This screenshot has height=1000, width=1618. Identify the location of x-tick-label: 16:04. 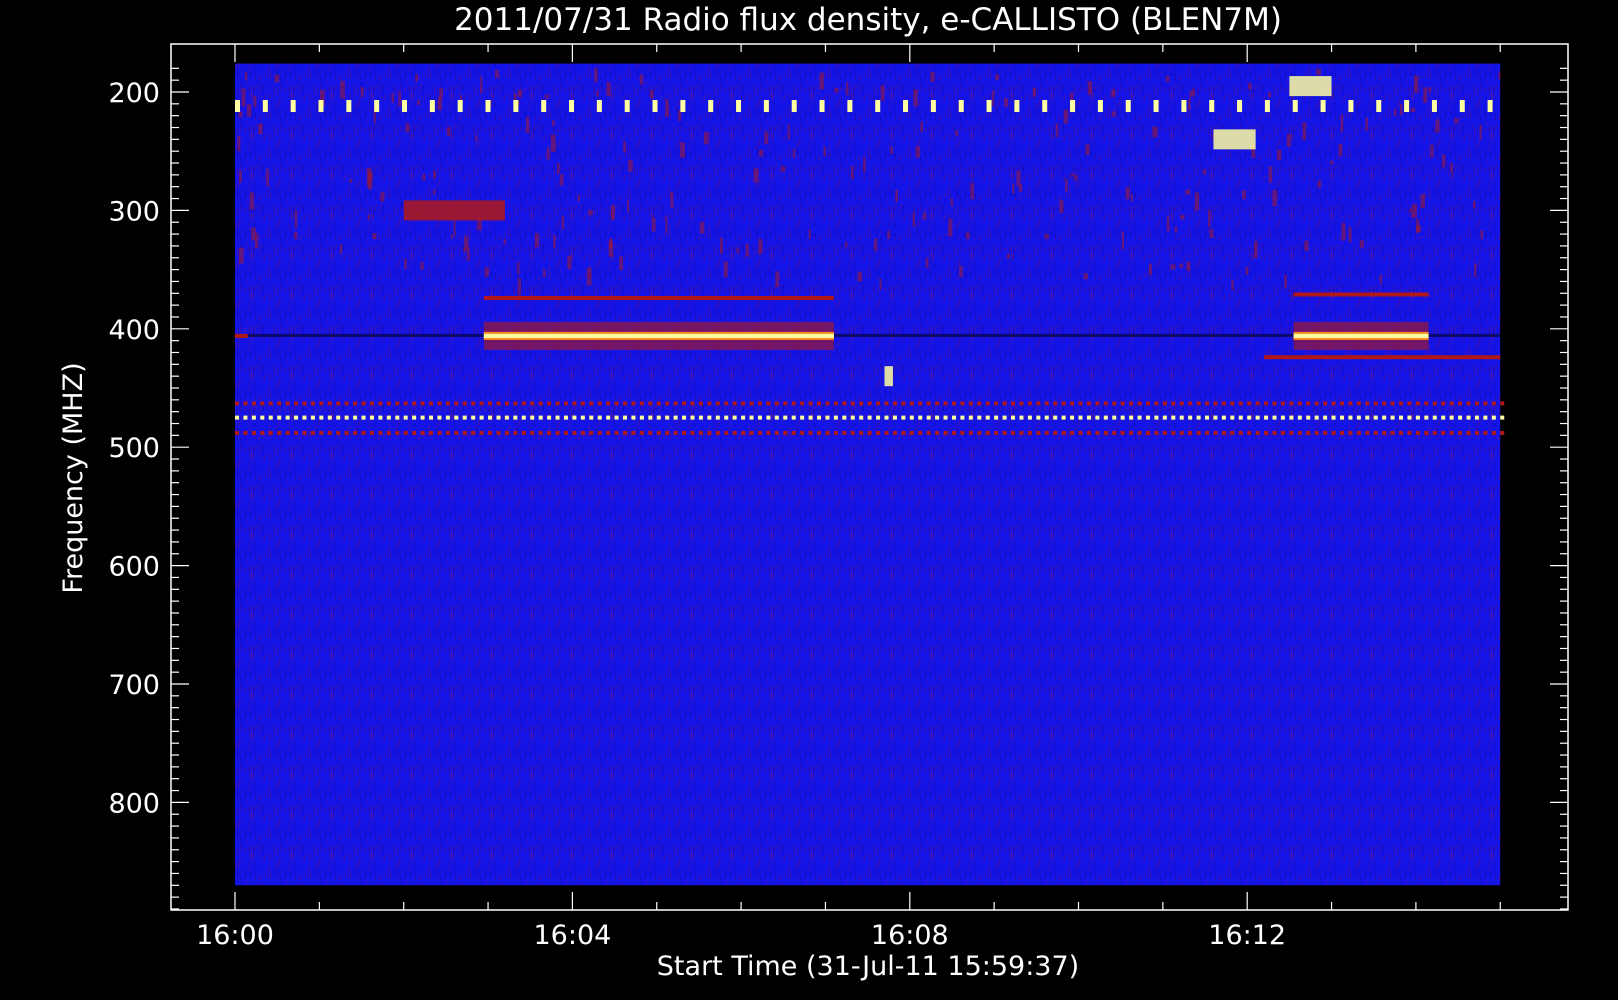
(572, 935).